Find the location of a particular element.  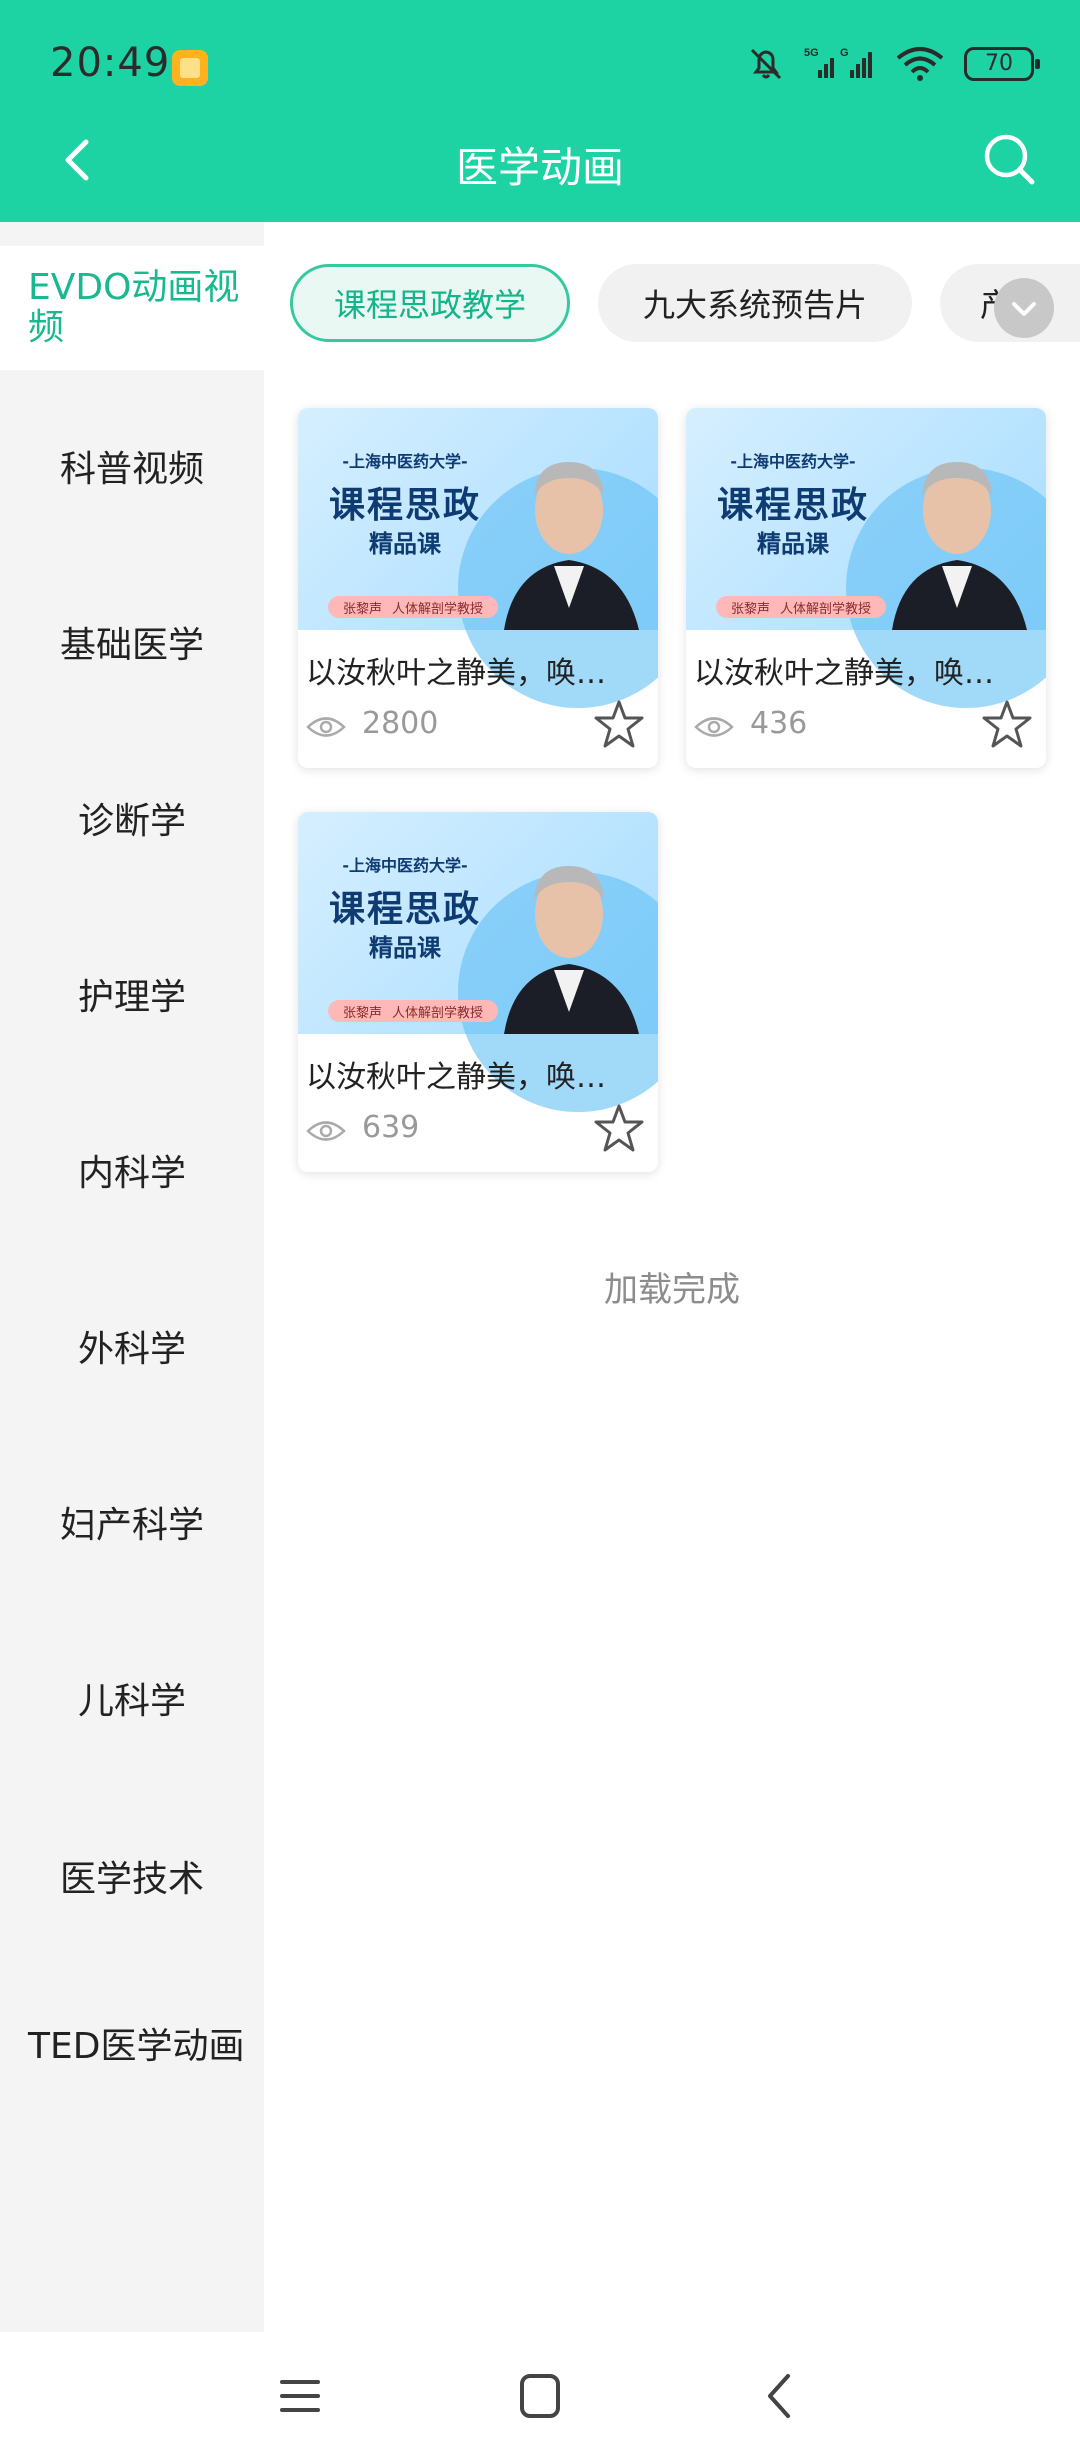

sidebar-item-surgery: 外科学 is located at coordinates (132, 1346).